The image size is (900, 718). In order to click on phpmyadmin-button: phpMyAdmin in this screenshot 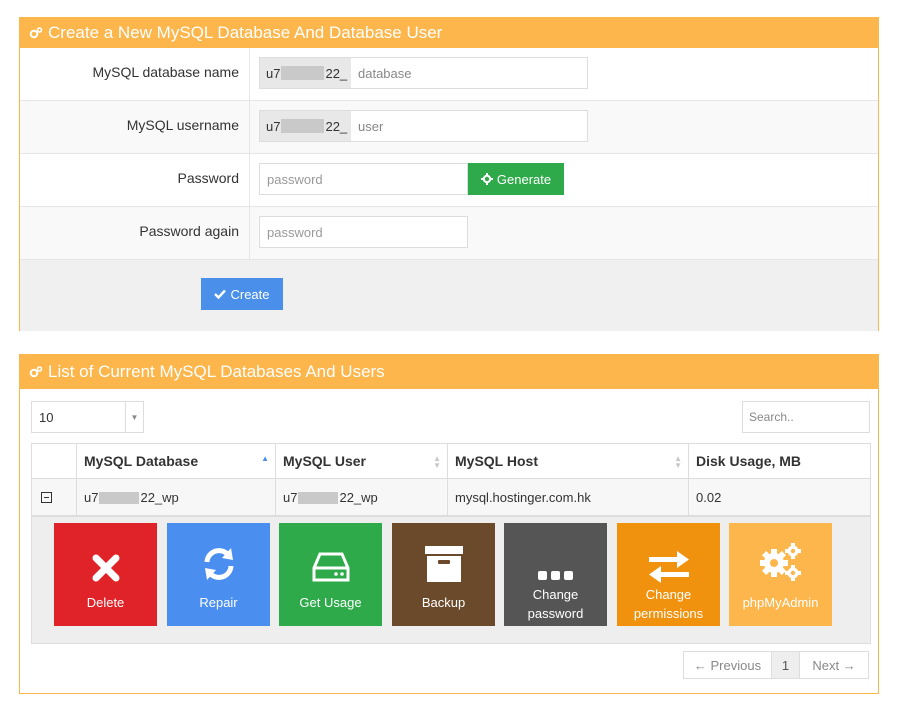, I will do `click(780, 574)`.